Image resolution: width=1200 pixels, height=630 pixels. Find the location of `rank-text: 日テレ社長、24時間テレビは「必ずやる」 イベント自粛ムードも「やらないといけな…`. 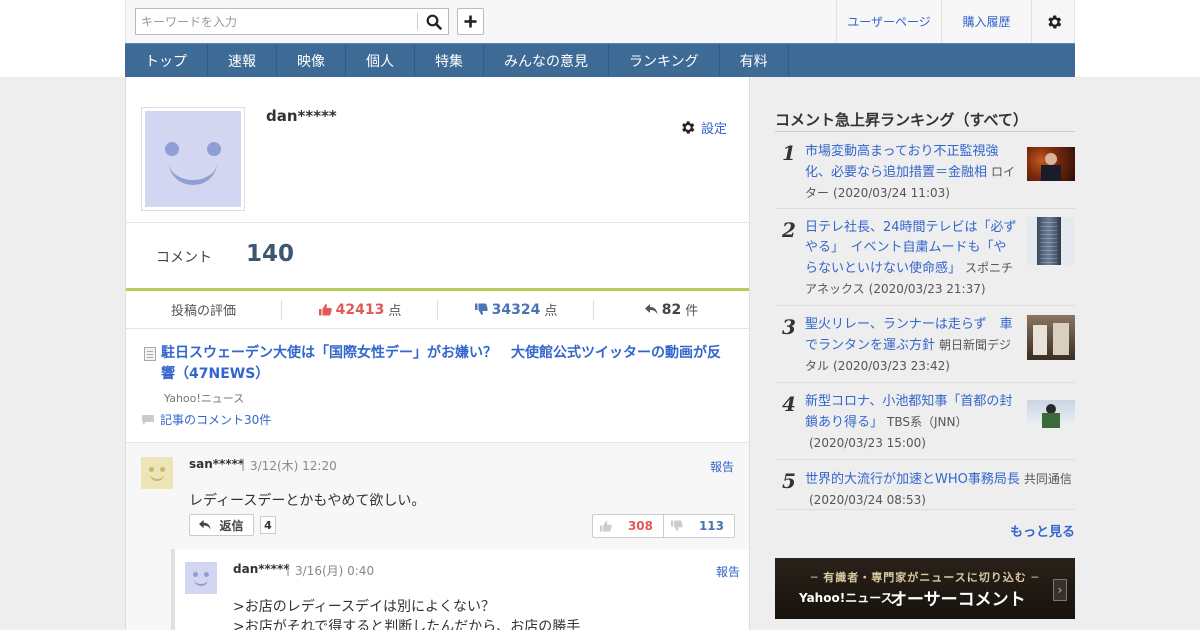

rank-text: 日テレ社長、24時間テレビは「必ずやる」 イベント自粛ムードも「やらないといけな… is located at coordinates (912, 259).